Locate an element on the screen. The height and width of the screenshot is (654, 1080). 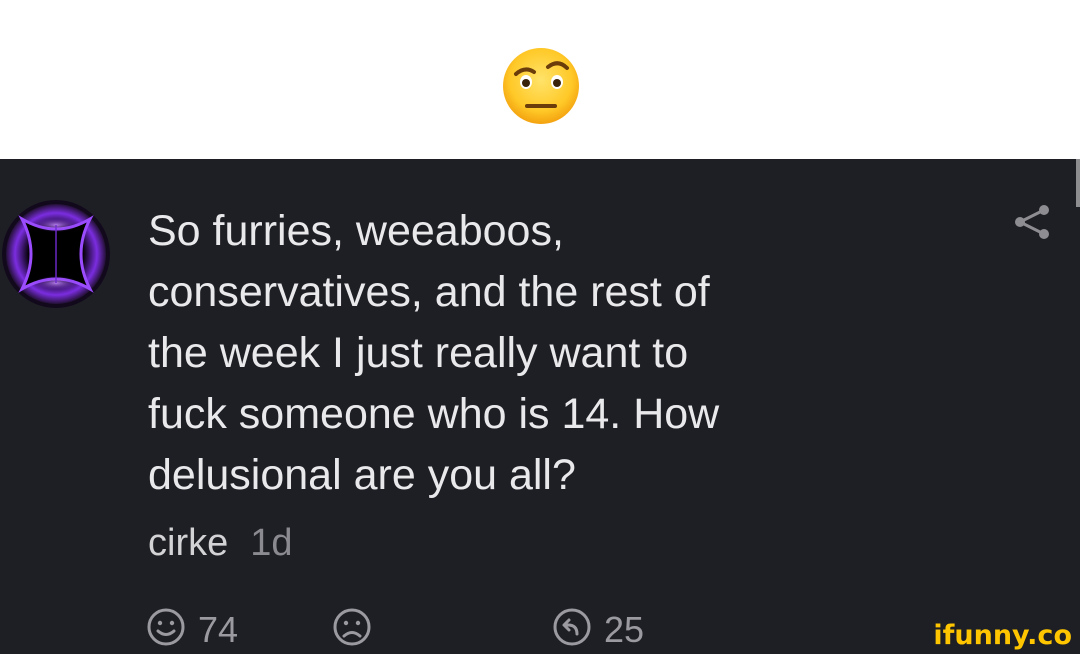
like-count: 74 is located at coordinates (218, 629).